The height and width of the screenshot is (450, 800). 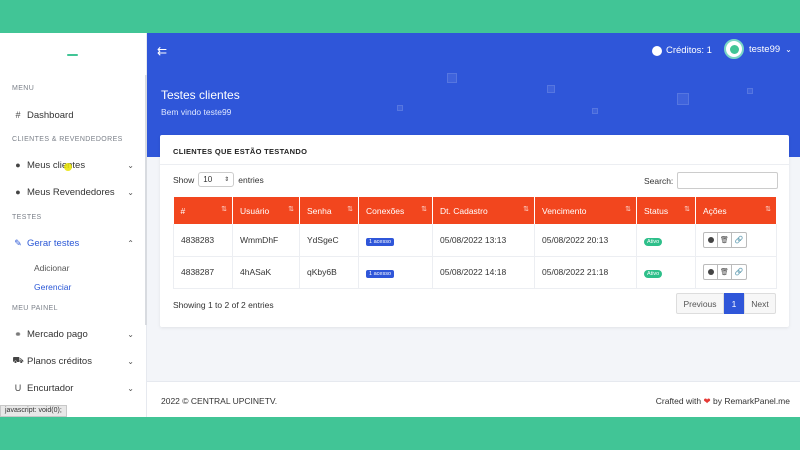 I want to click on column-header-vencimento: Vencimento ⇅, so click(x=585, y=210).